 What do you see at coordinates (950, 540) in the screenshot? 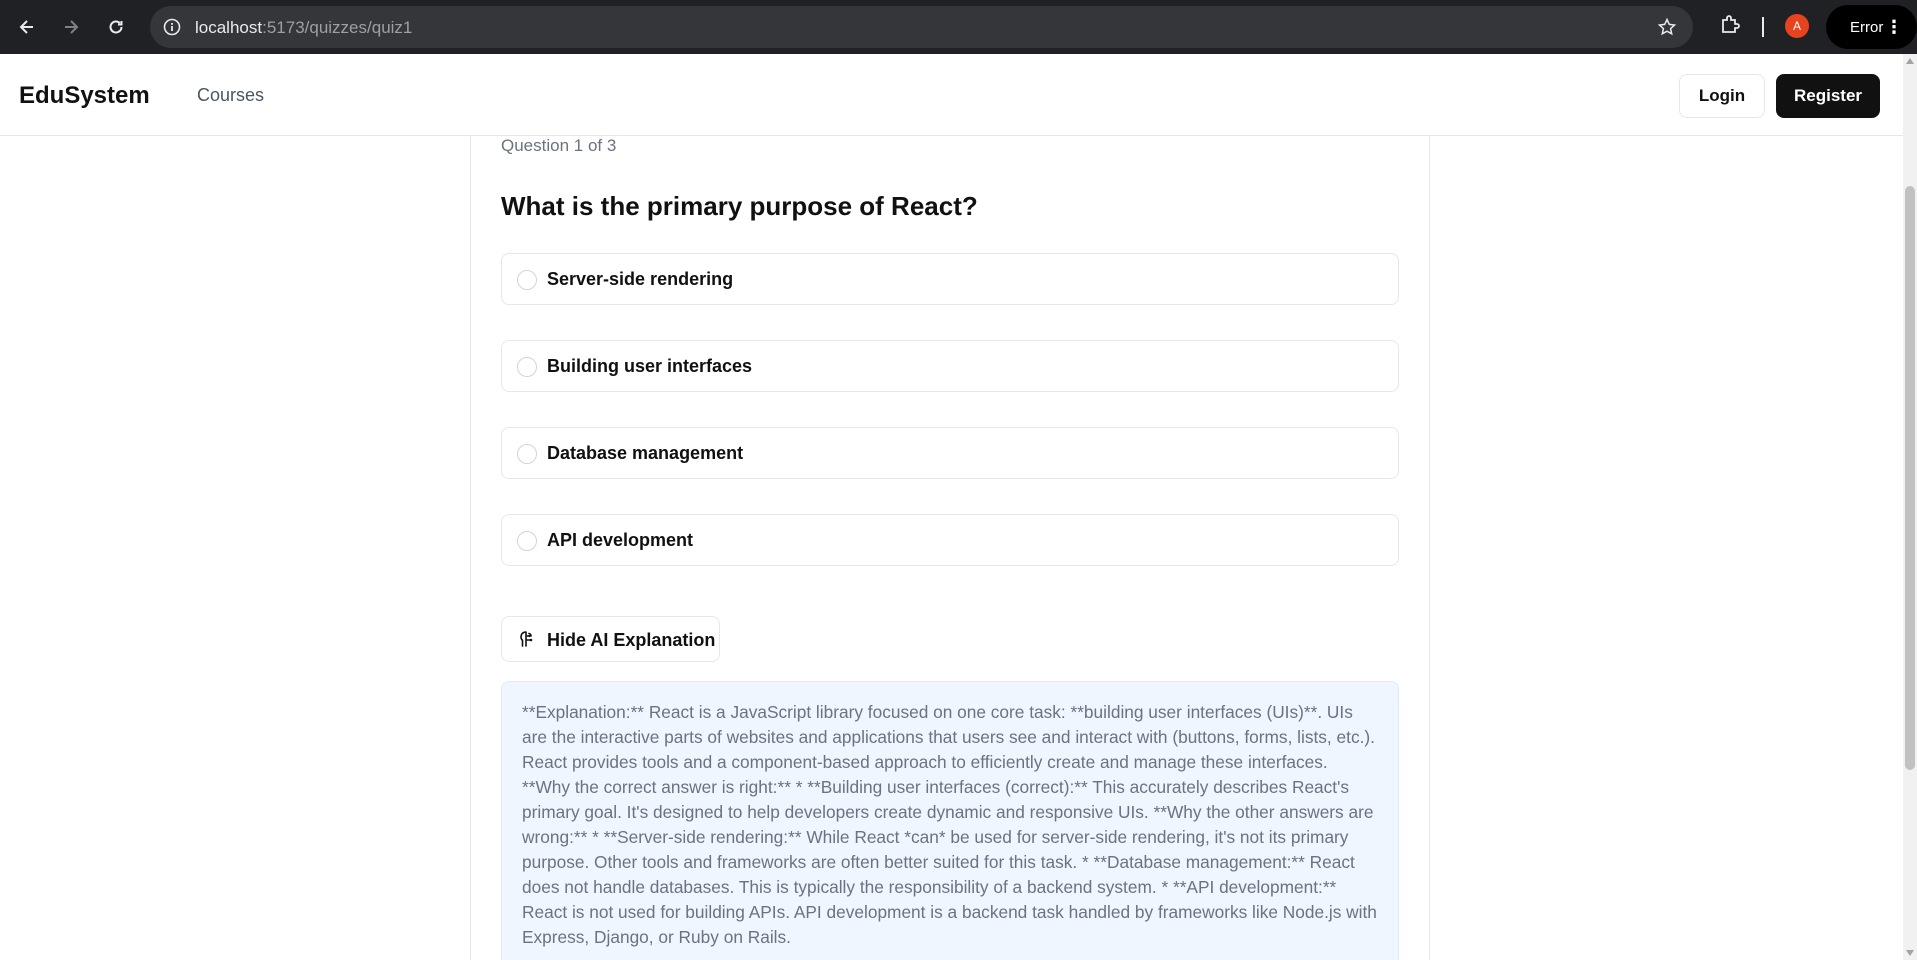
I see `answer-option: API development` at bounding box center [950, 540].